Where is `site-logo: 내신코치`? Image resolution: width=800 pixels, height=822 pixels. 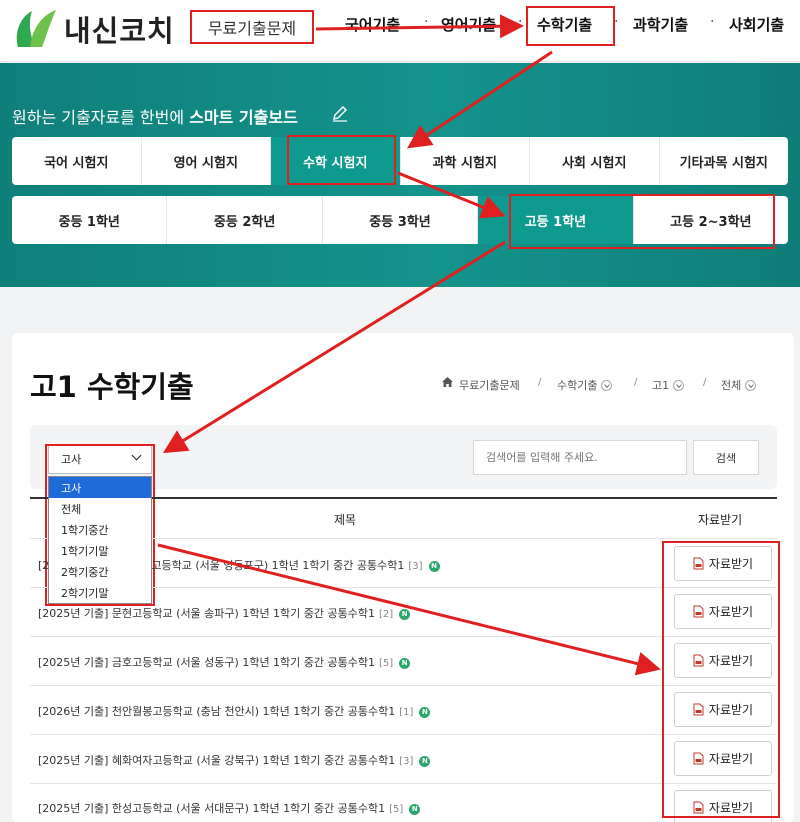
site-logo: 내신코치 is located at coordinates (99, 29).